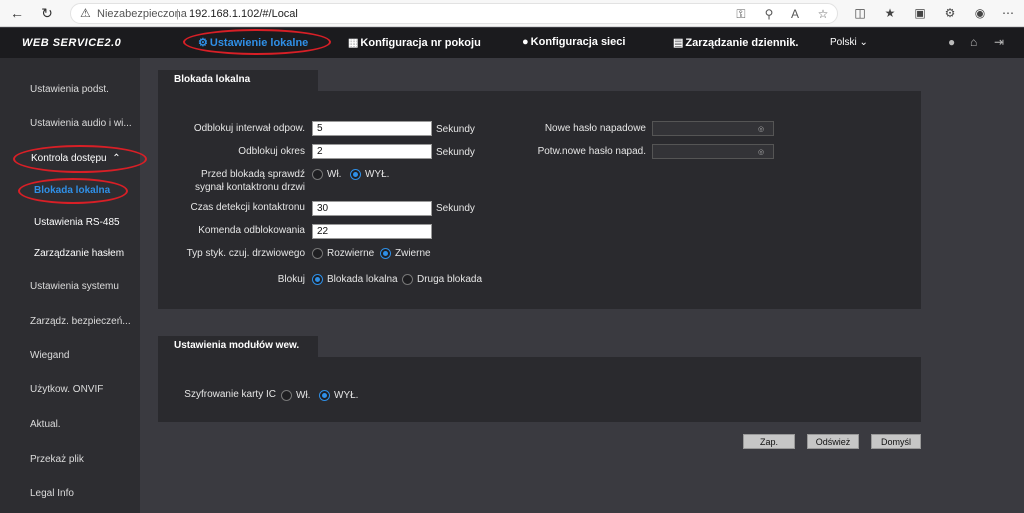 The width and height of the screenshot is (1024, 513). What do you see at coordinates (334, 174) in the screenshot?
I see `check-contact-on-label: Wł.` at bounding box center [334, 174].